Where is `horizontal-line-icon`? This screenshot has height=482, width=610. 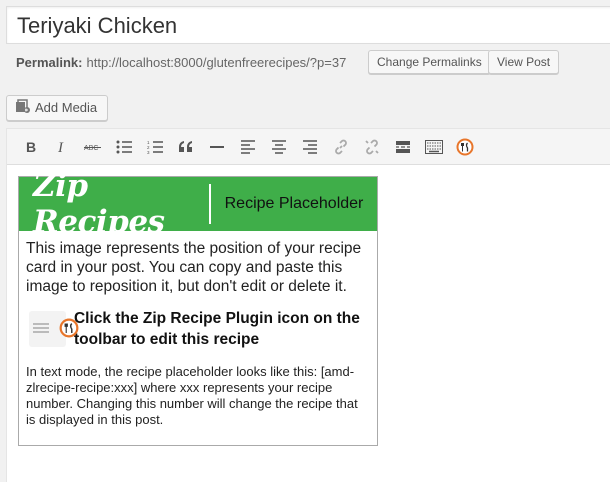
horizontal-line-icon is located at coordinates (216, 147).